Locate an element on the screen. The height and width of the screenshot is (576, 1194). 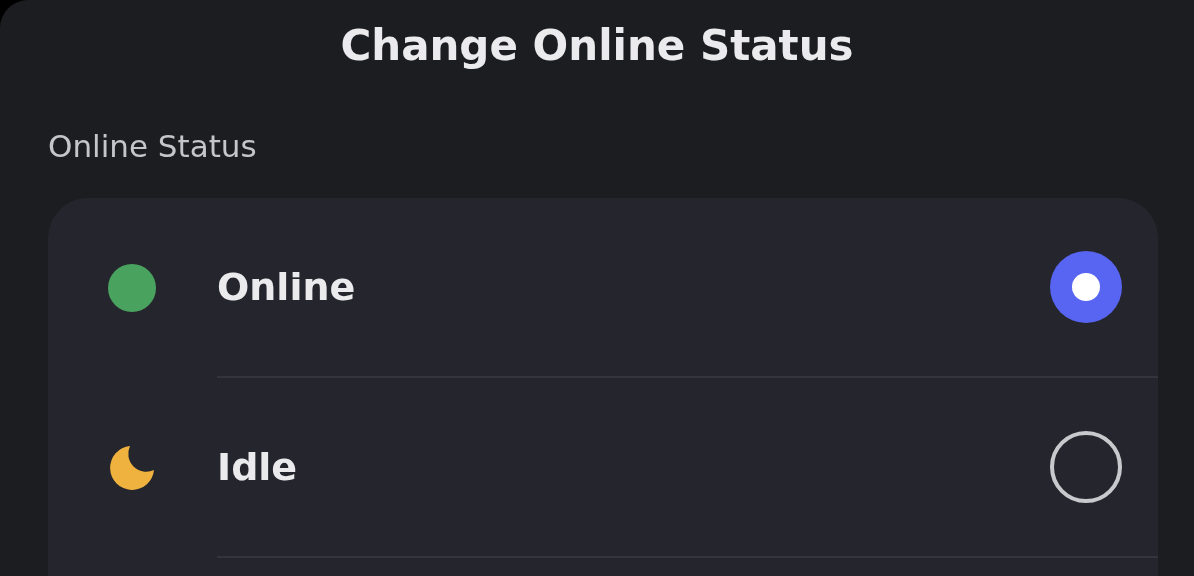
status-label: Online is located at coordinates (287, 287).